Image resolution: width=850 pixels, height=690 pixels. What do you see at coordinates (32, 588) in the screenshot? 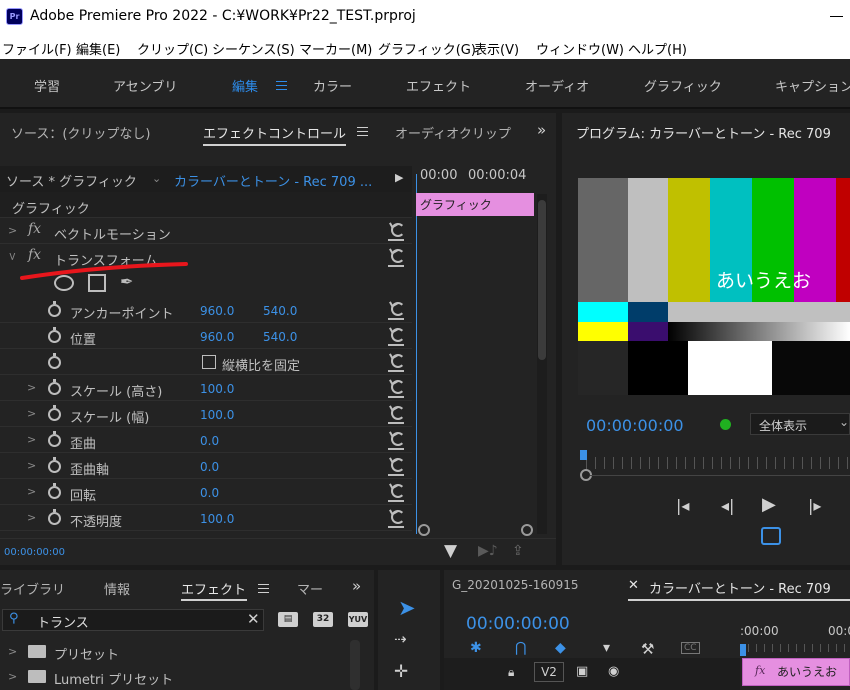
I see `tab-libraries: ライブラリ` at bounding box center [32, 588].